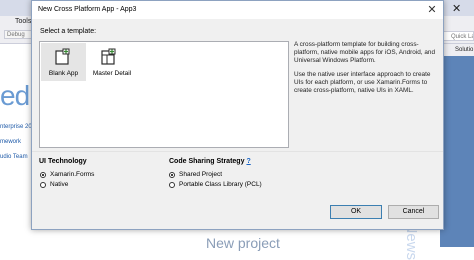  I want to click on radio-xamarin-forms: Xamarin.Forms, so click(67, 174).